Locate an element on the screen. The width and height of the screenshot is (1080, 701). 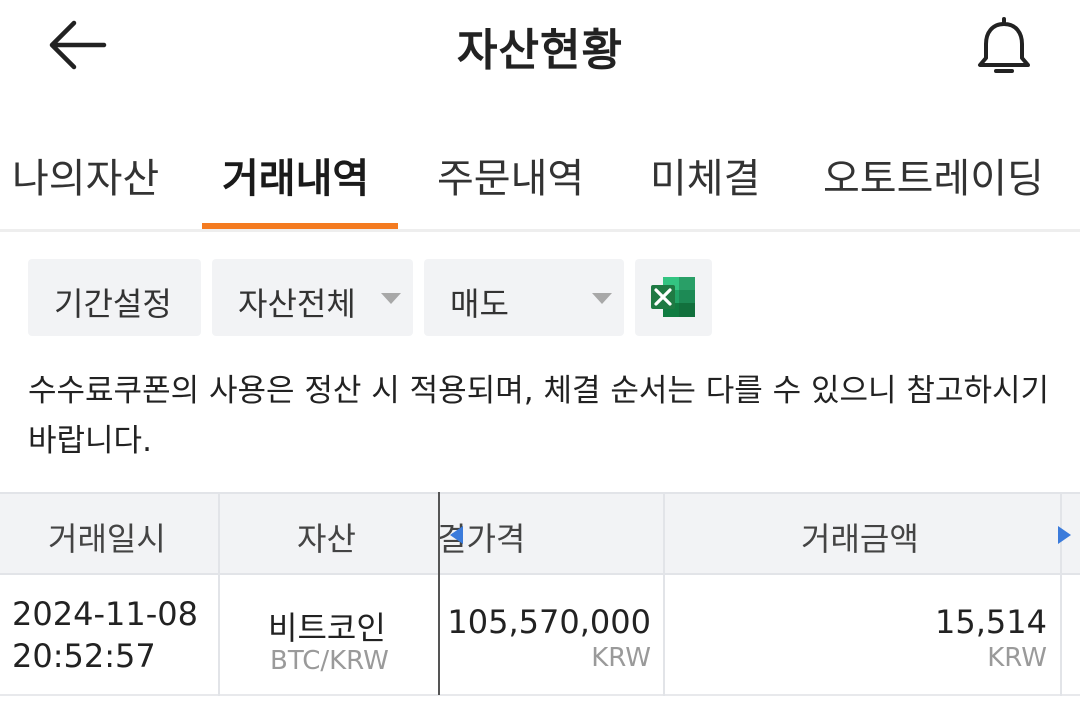
scroll-left-icon is located at coordinates (456, 535).